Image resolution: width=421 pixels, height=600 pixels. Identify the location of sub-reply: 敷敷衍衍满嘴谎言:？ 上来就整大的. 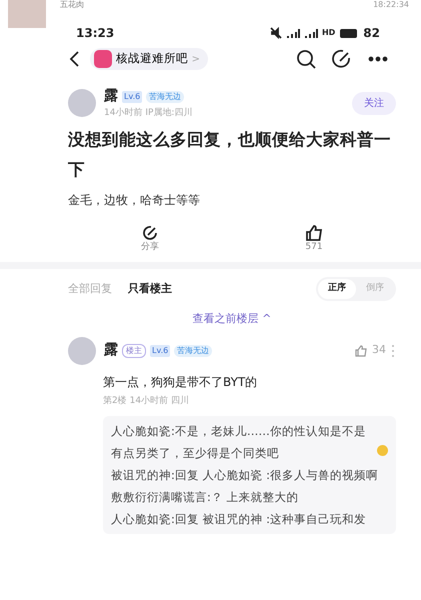
(205, 497).